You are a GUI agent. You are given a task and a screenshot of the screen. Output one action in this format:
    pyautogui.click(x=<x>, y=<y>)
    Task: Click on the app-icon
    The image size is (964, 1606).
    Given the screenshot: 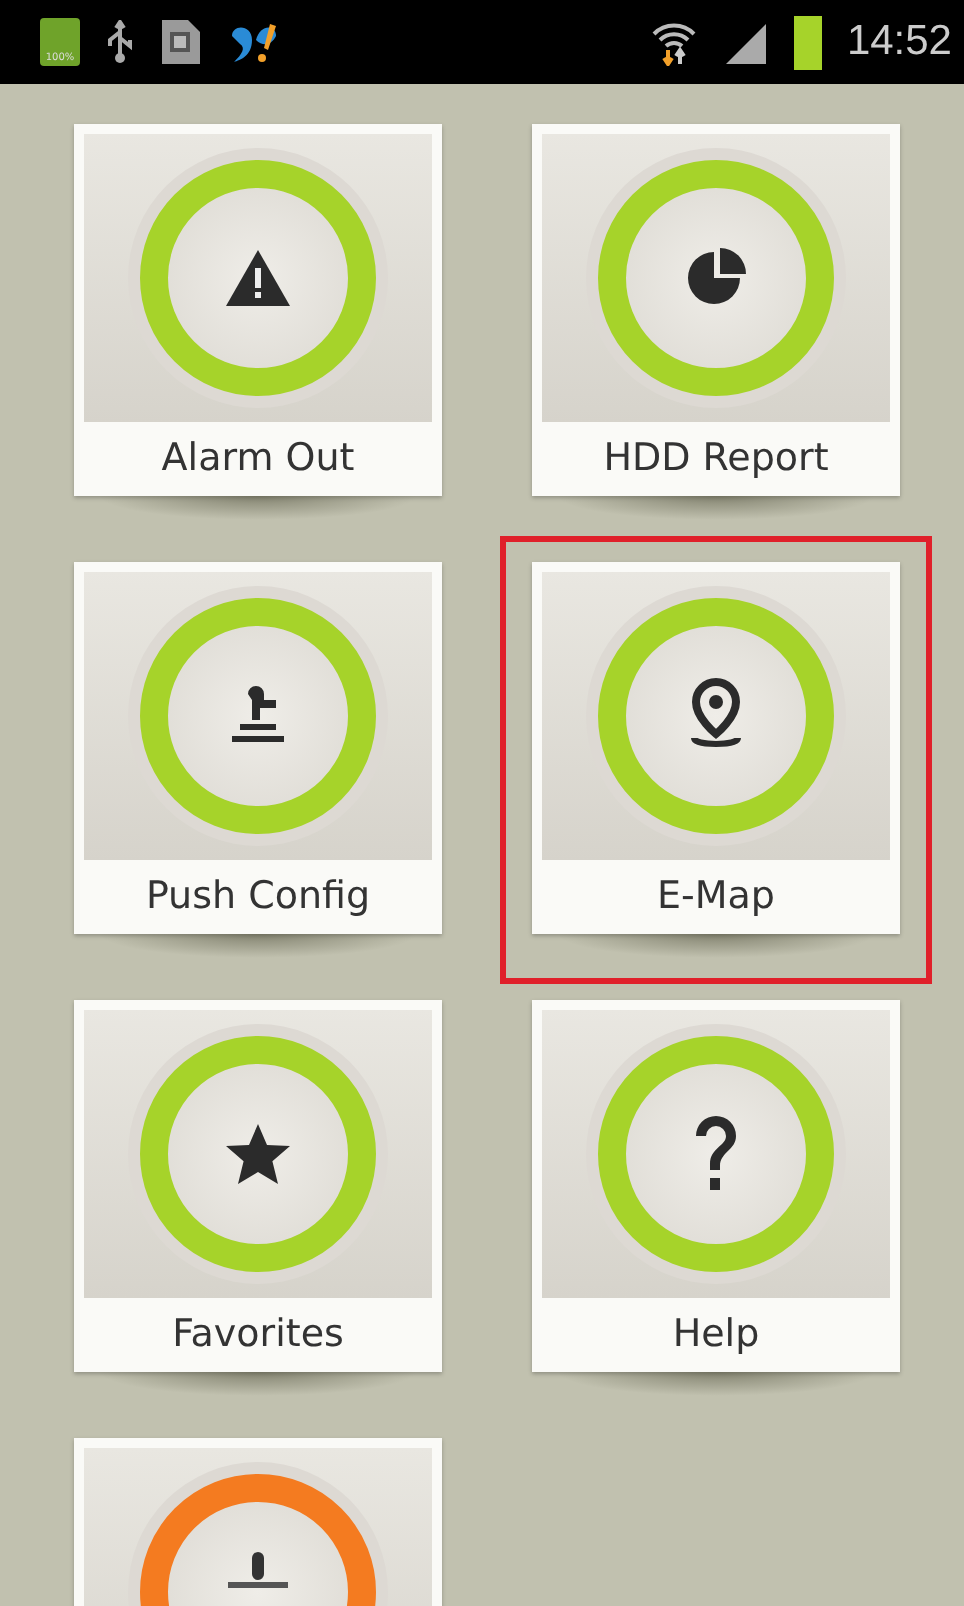 What is the action you would take?
    pyautogui.click(x=254, y=42)
    